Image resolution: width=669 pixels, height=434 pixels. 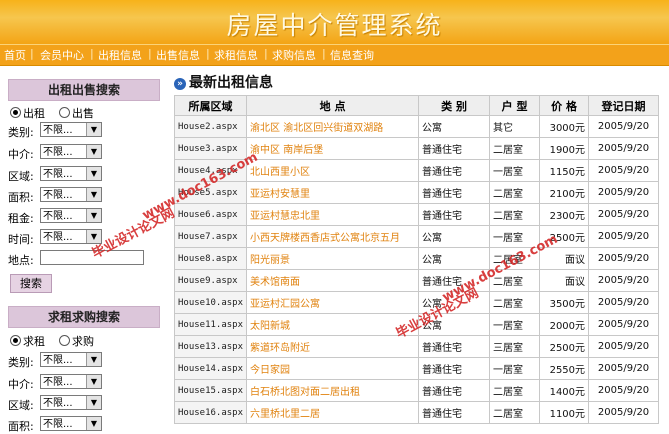 I want to click on nav-want-rent: 求租信息, so click(x=236, y=55).